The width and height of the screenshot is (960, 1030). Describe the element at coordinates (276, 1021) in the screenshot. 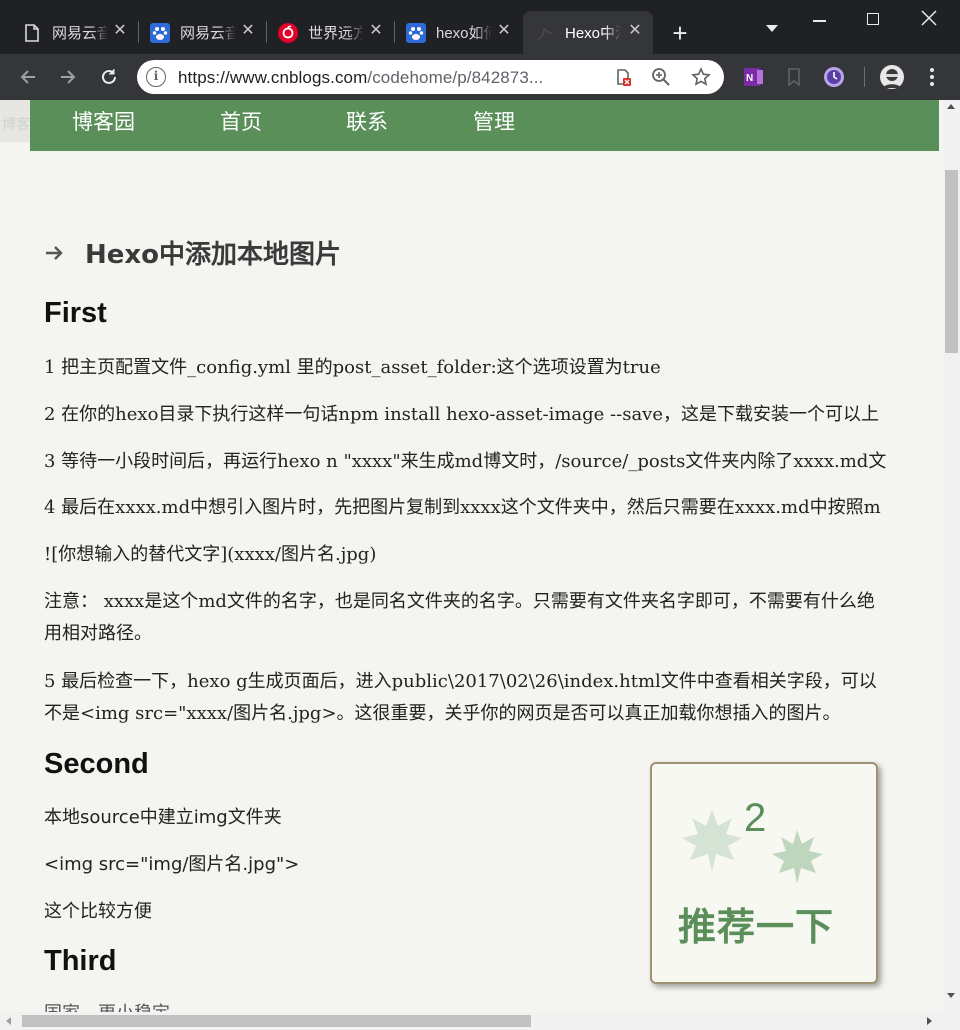

I see `horizontal-scroll-thumb` at that location.